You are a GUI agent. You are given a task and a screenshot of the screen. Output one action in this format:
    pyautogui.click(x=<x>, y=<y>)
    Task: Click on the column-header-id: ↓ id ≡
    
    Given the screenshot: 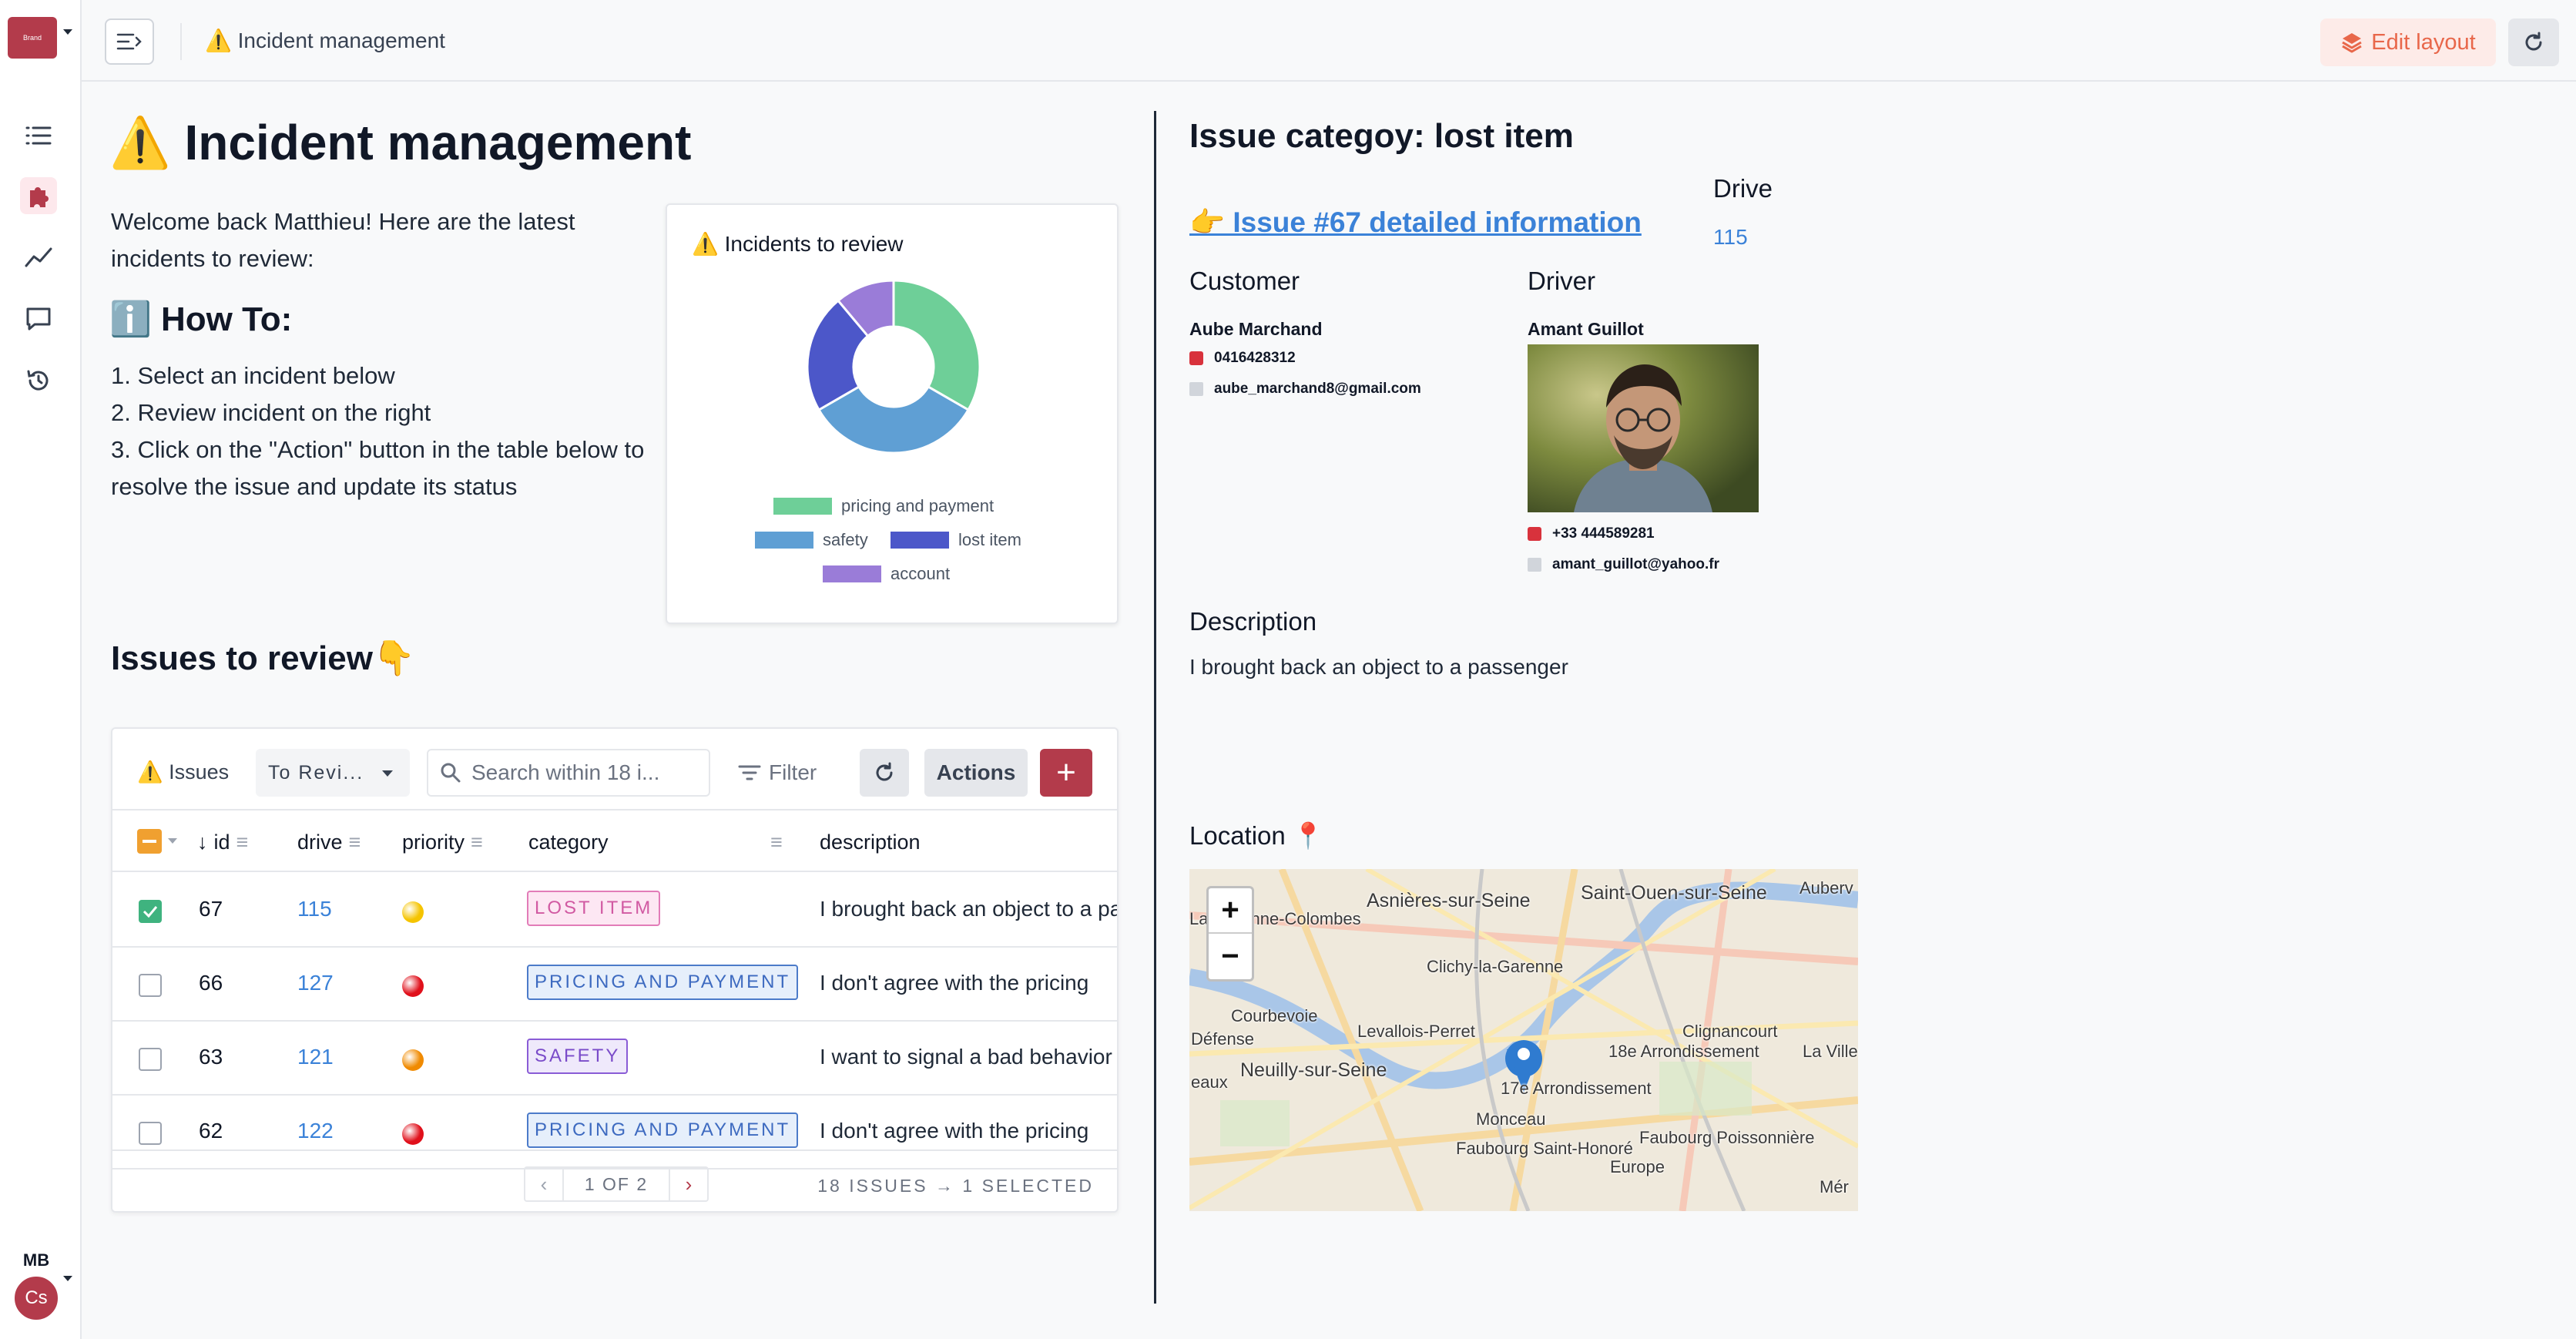 What is the action you would take?
    pyautogui.click(x=222, y=842)
    